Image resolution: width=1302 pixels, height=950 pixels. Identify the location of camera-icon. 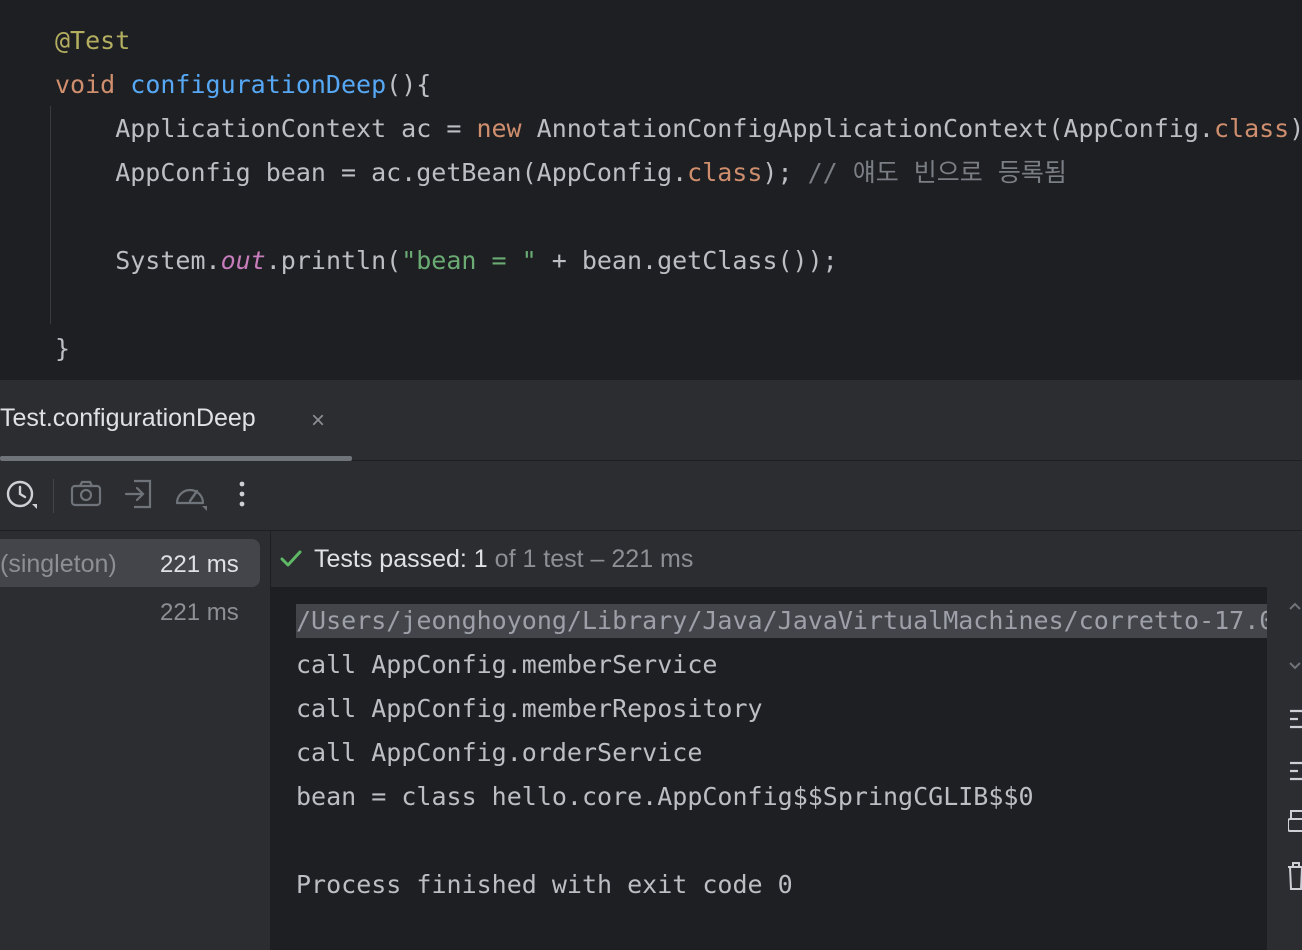
(86, 494).